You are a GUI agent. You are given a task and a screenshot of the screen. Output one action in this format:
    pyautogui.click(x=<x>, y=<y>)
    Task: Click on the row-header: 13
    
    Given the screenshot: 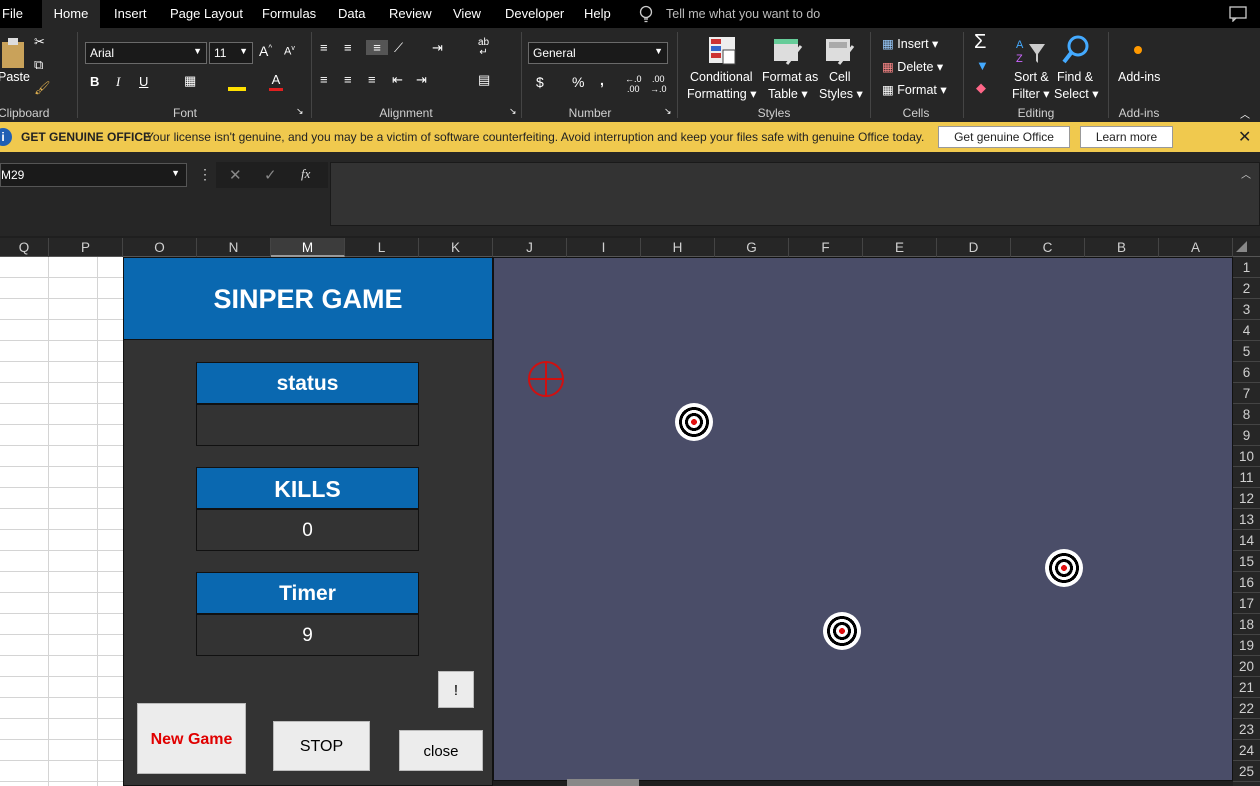 What is the action you would take?
    pyautogui.click(x=1246, y=519)
    